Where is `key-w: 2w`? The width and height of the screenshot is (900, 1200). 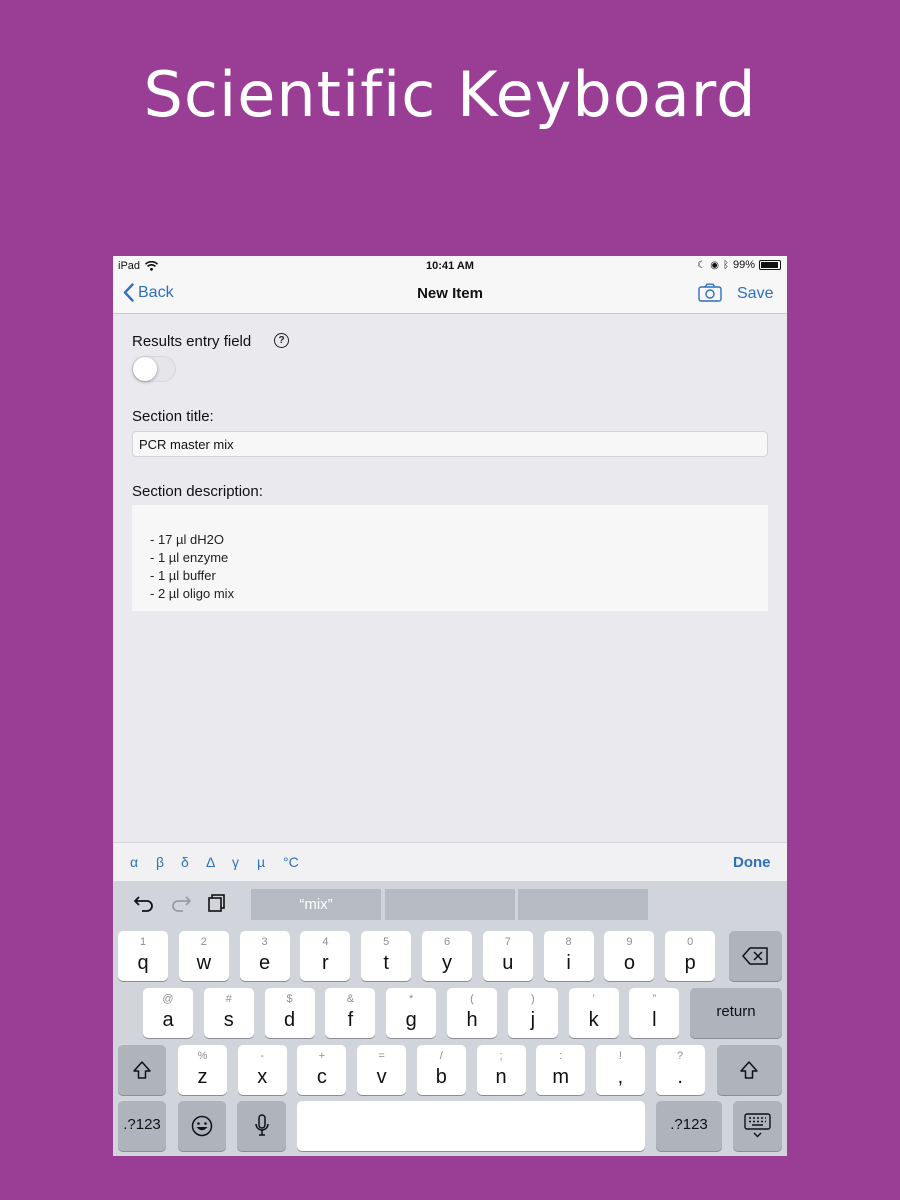
key-w: 2w is located at coordinates (203, 956).